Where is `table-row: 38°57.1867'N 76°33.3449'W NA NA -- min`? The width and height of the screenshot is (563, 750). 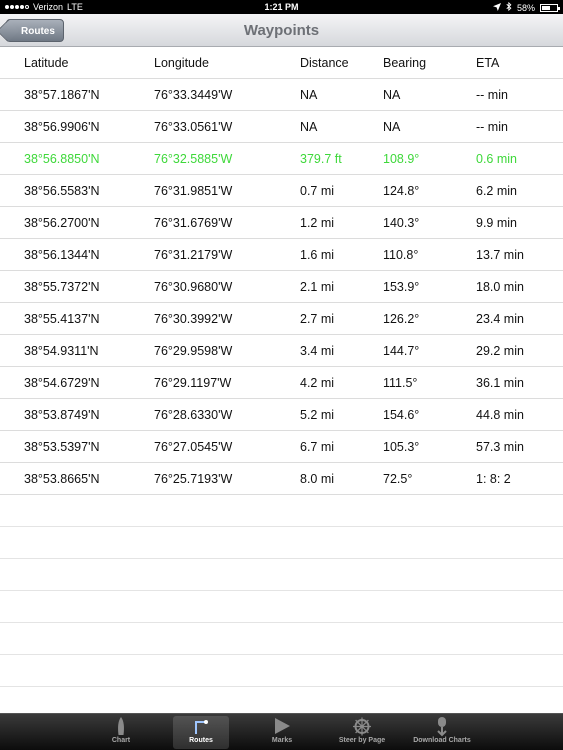
table-row: 38°57.1867'N 76°33.3449'W NA NA -- min is located at coordinates (281, 95).